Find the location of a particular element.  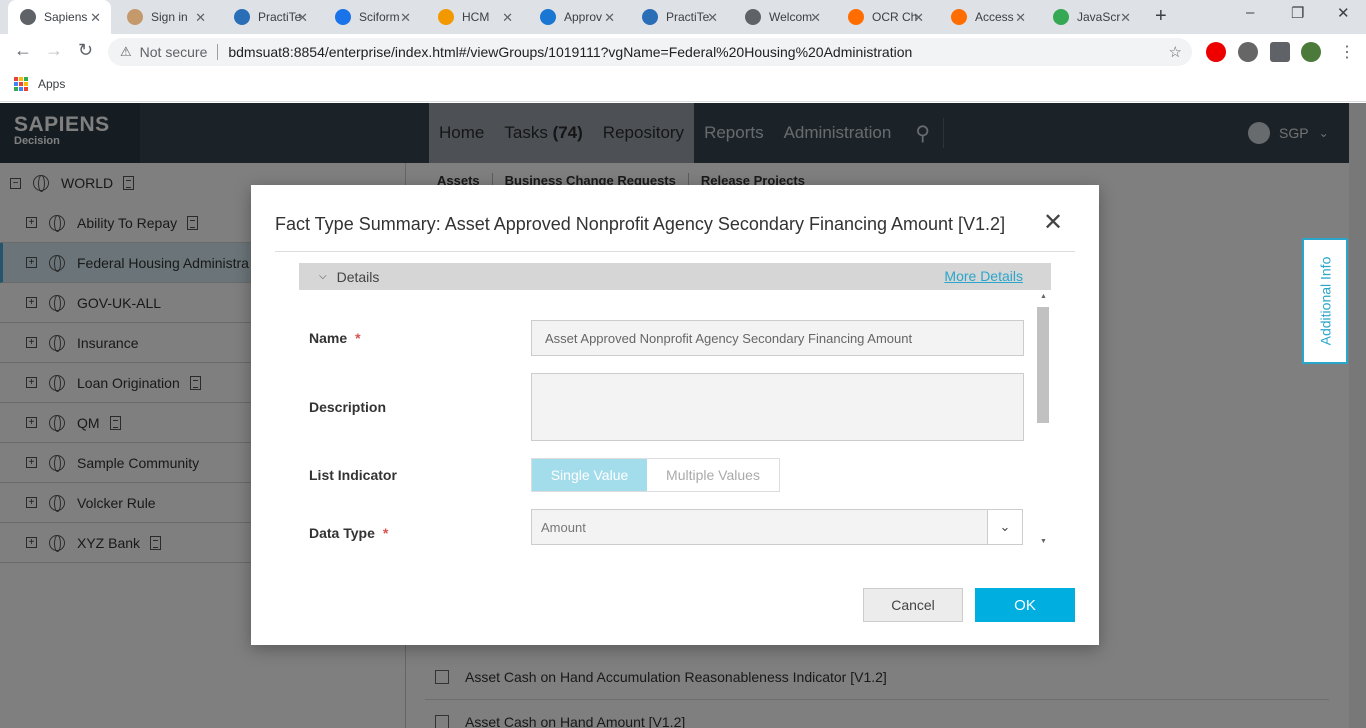

scroll-up-icon: ▲ is located at coordinates (1043, 296).